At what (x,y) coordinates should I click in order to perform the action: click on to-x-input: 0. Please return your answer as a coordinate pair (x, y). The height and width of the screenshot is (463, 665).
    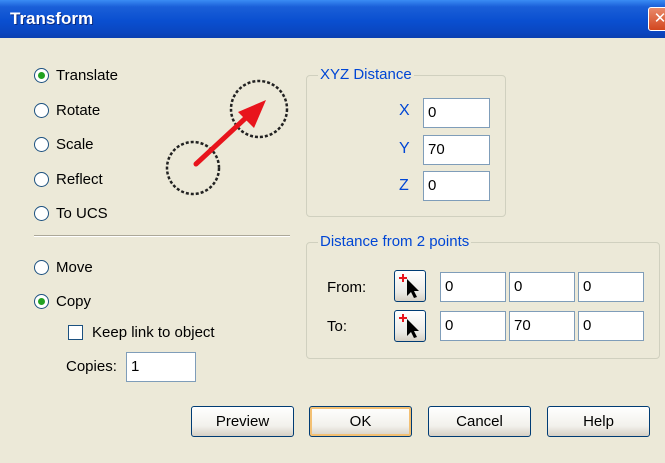
    Looking at the image, I should click on (473, 326).